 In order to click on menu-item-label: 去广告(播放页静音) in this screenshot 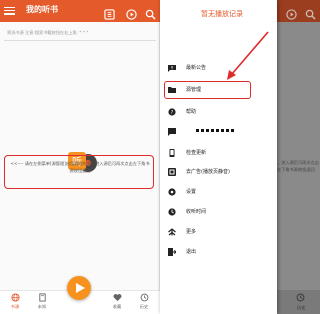, I will do `click(208, 172)`.